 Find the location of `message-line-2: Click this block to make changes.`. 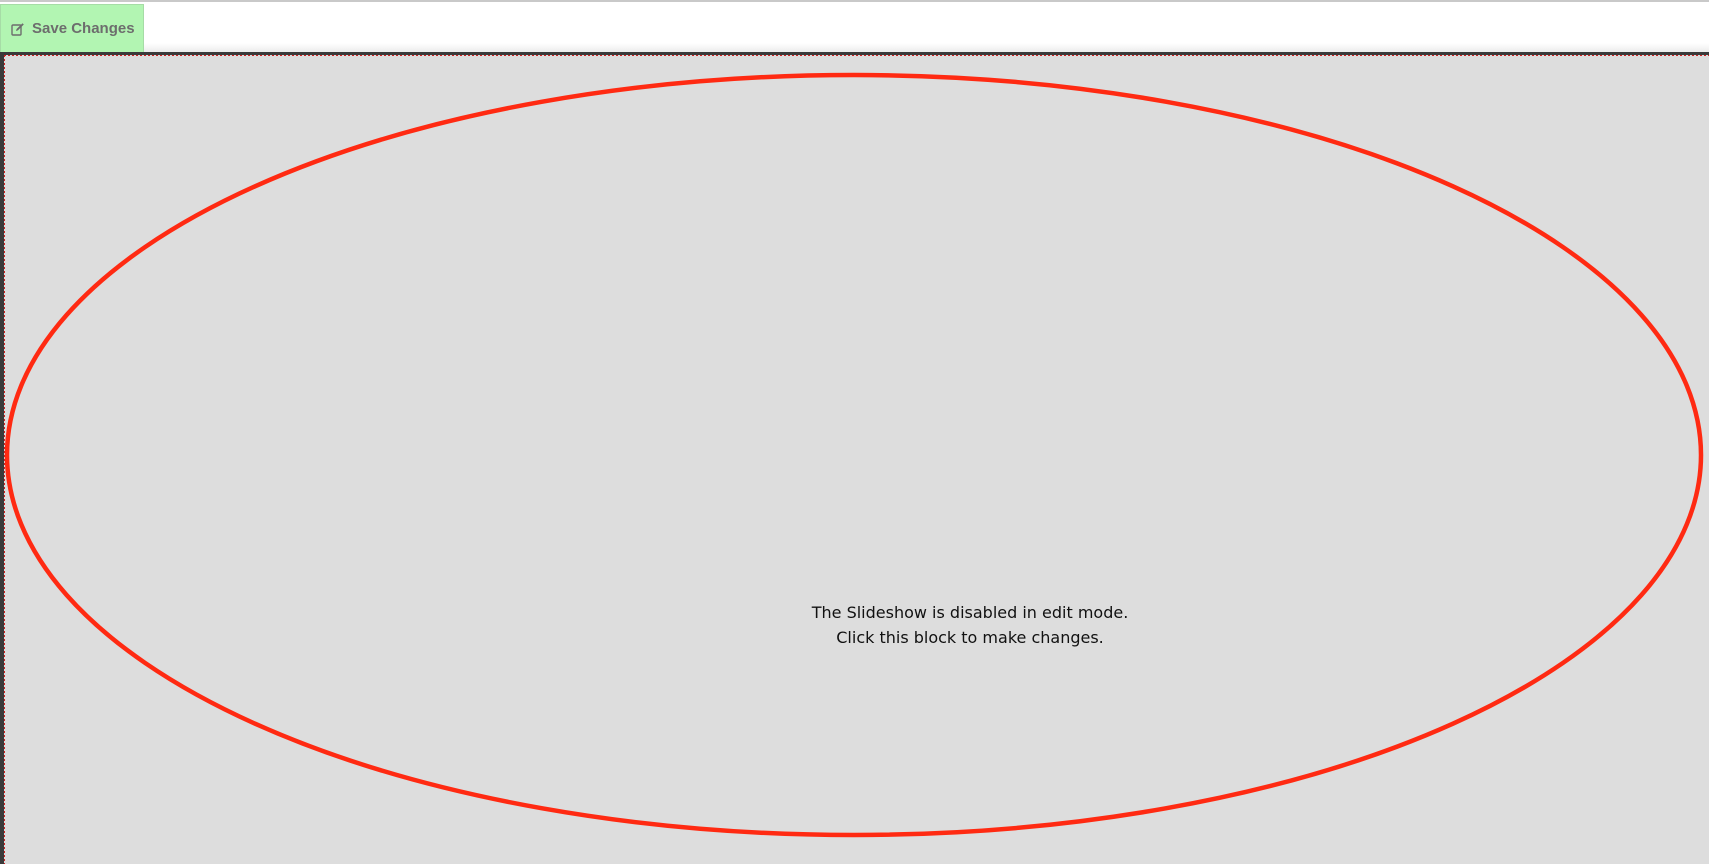

message-line-2: Click this block to make changes. is located at coordinates (970, 637).